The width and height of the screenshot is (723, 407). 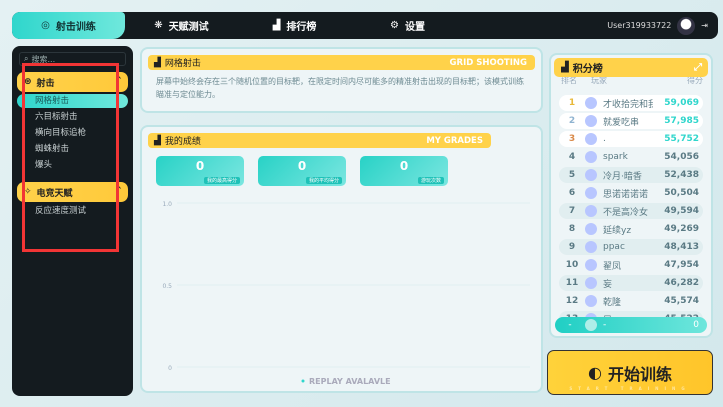 What do you see at coordinates (68, 25) in the screenshot?
I see `tab-shooting-training: ◎ 射击训练` at bounding box center [68, 25].